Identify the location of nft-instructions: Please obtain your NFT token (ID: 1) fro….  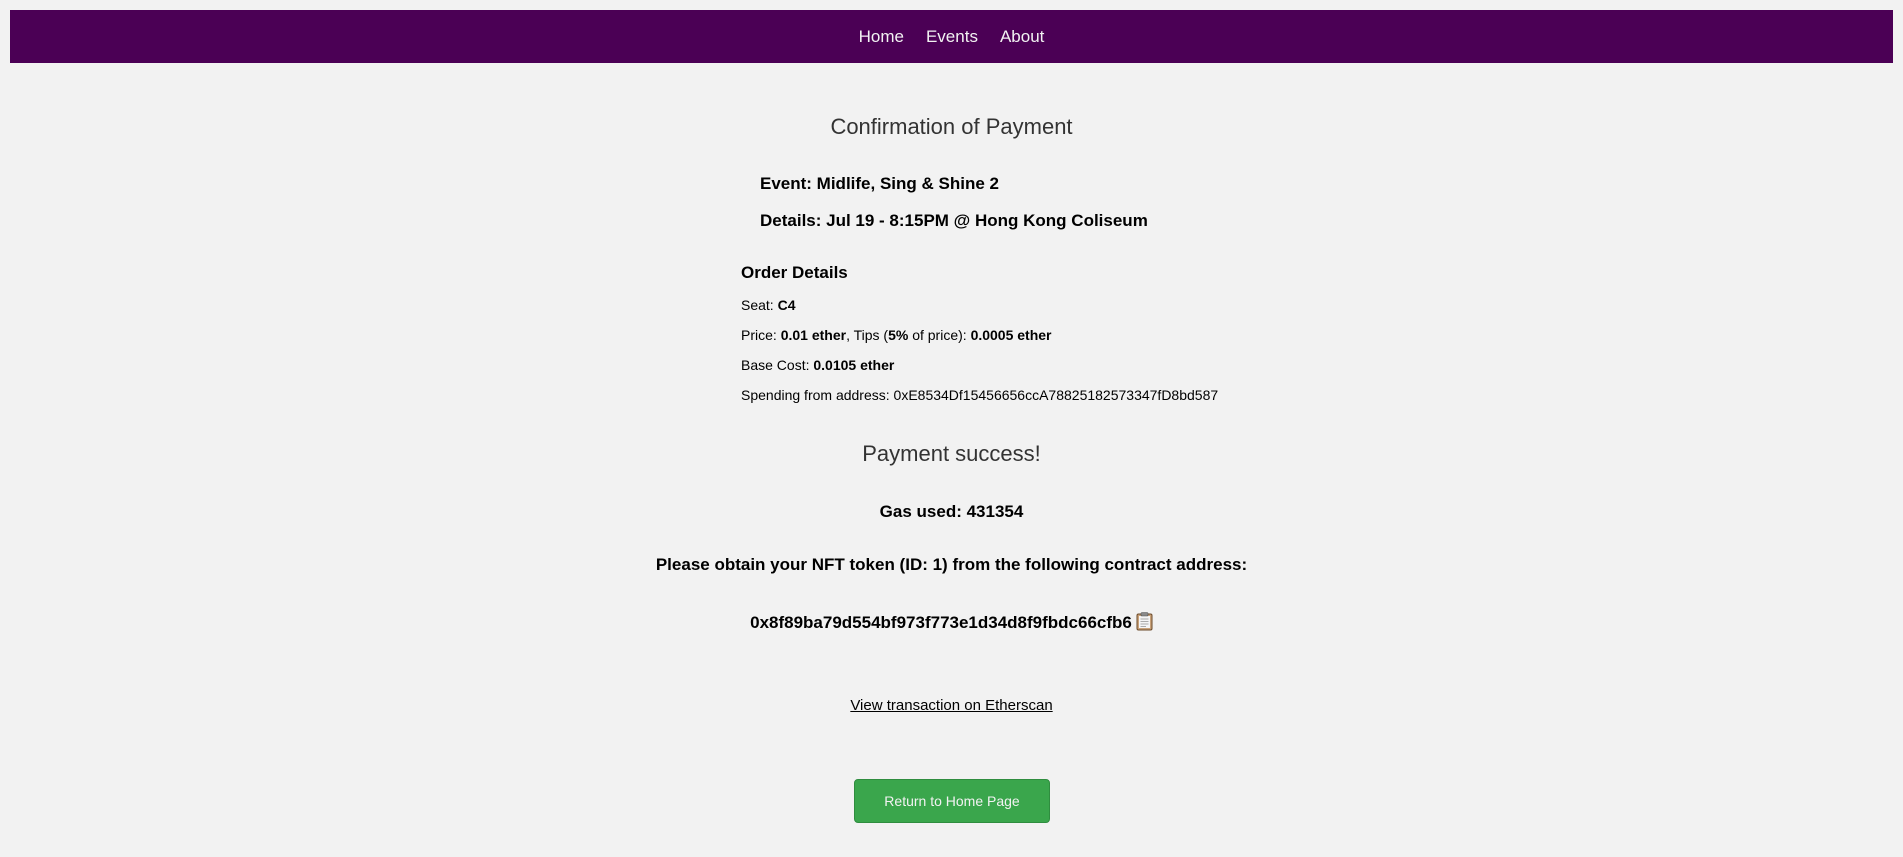
(951, 564).